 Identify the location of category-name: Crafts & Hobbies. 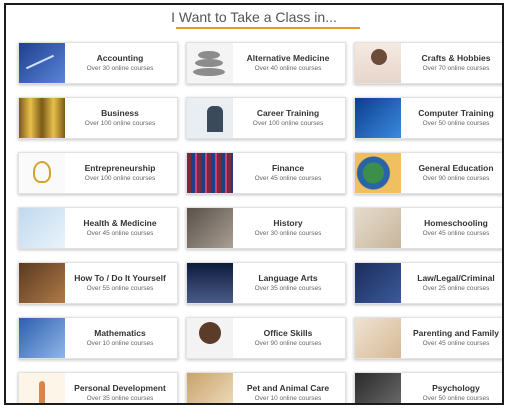
(456, 58).